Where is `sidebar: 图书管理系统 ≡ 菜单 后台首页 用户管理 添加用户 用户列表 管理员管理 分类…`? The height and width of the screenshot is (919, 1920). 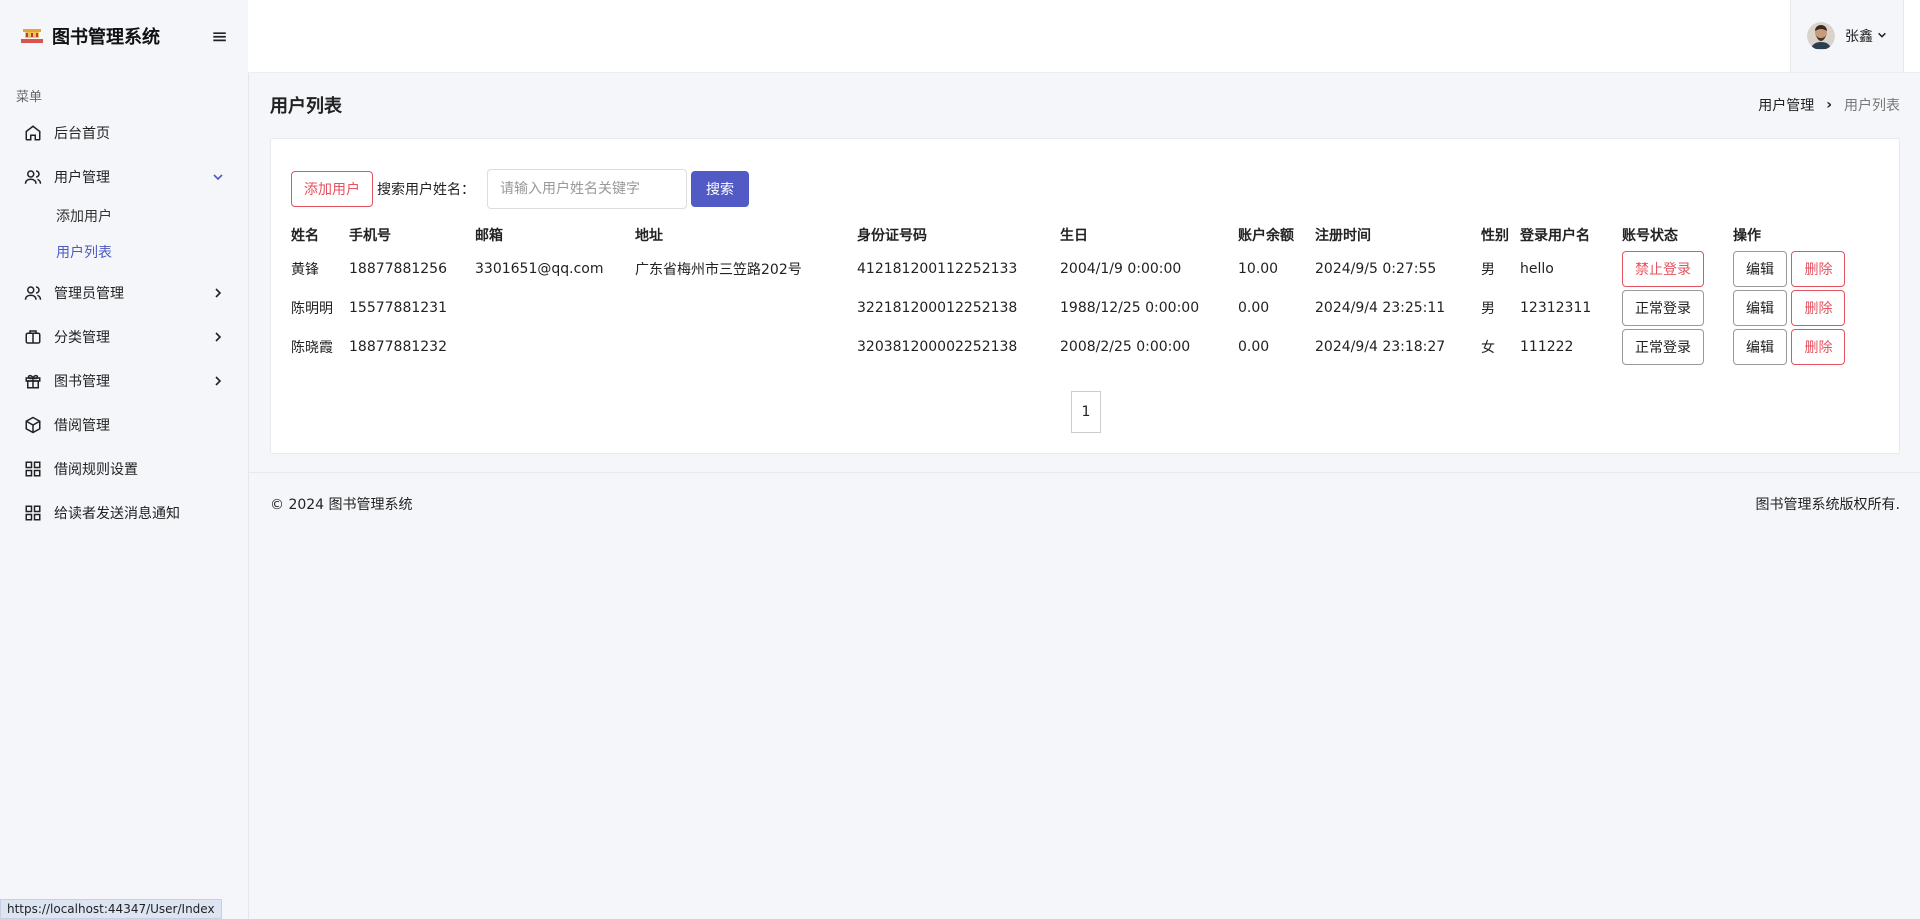
sidebar: 图书管理系统 ≡ 菜单 后台首页 用户管理 添加用户 用户列表 管理员管理 分类… is located at coordinates (124, 459).